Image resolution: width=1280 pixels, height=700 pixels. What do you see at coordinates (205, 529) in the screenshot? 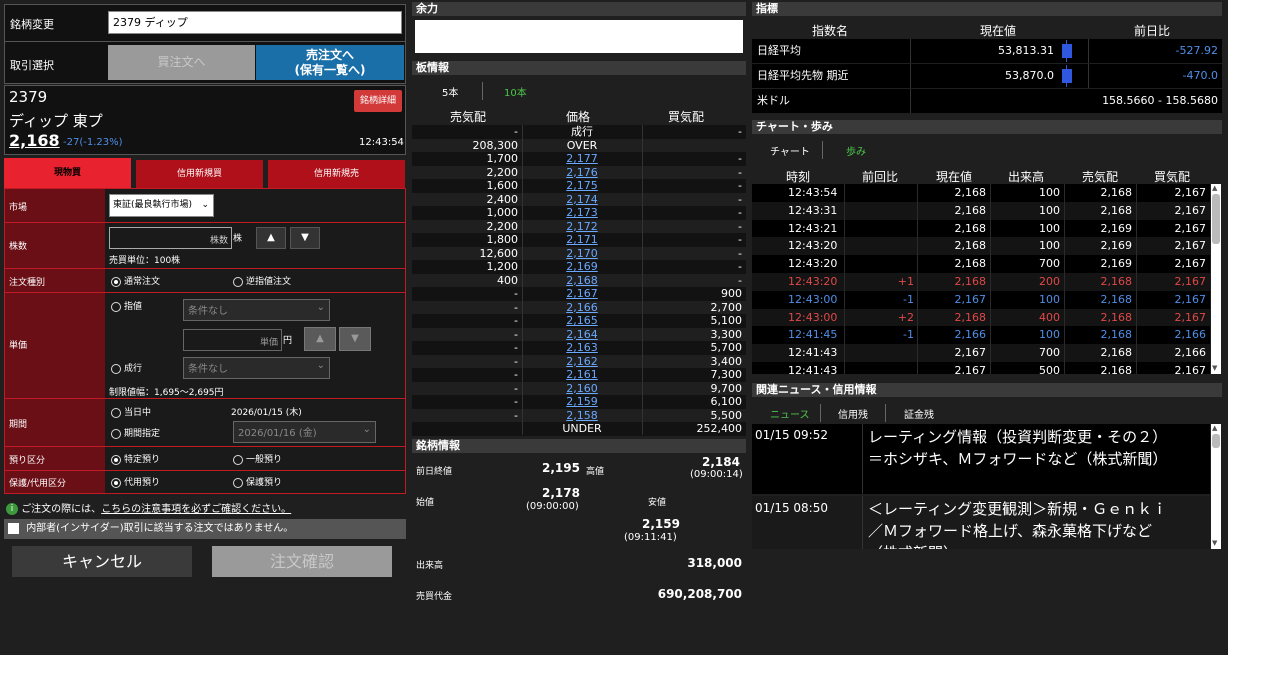
I see `insider-row: 内部者(インサイダー)取引に該当する注文ではありません。` at bounding box center [205, 529].